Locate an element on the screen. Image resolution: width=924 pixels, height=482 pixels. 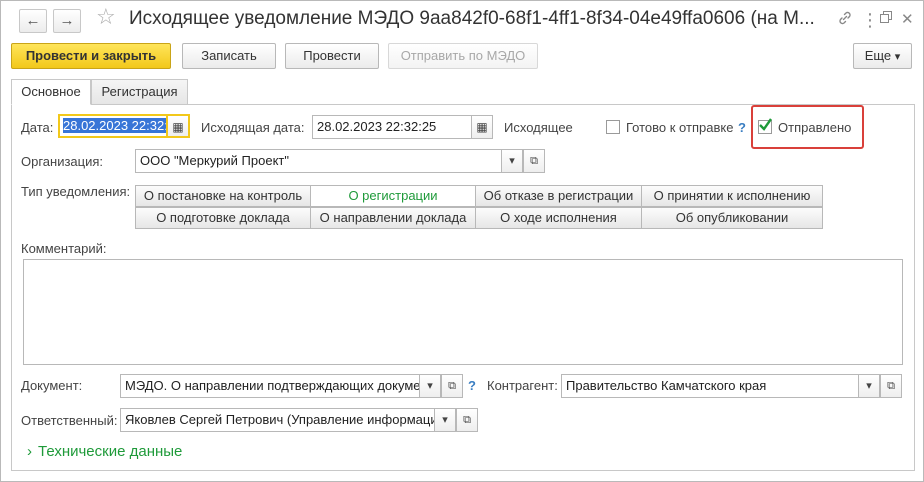
direction-label: Исходящее is located at coordinates (538, 127).